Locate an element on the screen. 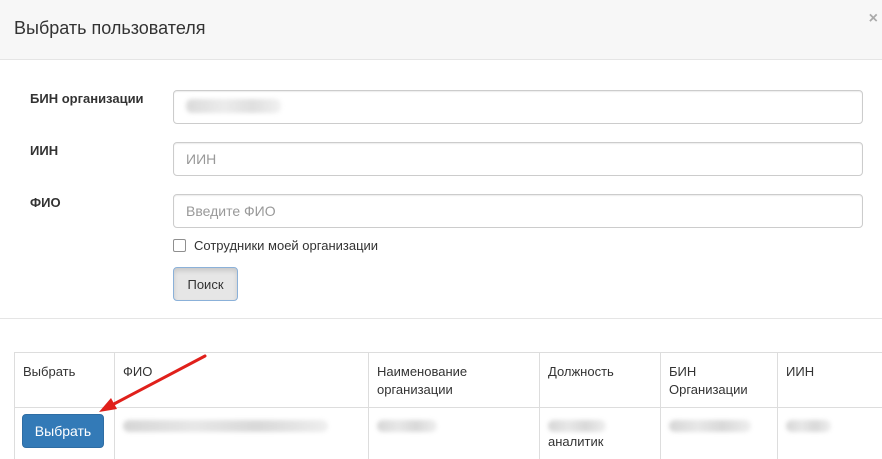 The height and width of the screenshot is (459, 882). header-org-name: Наименование организации is located at coordinates (454, 380).